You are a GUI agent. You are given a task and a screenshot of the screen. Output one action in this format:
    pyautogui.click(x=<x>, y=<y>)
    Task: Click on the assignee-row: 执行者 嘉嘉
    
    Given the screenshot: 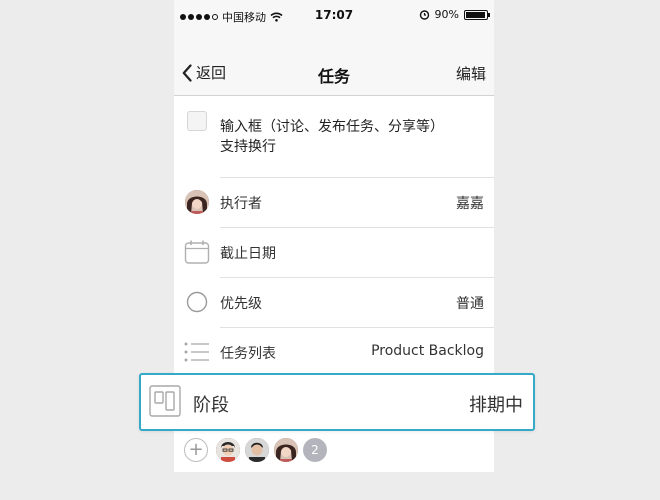 What is the action you would take?
    pyautogui.click(x=334, y=202)
    